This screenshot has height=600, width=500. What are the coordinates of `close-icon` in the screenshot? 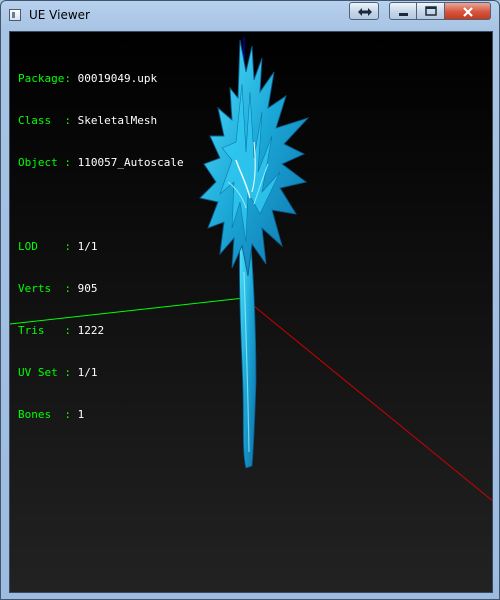 It's located at (468, 12).